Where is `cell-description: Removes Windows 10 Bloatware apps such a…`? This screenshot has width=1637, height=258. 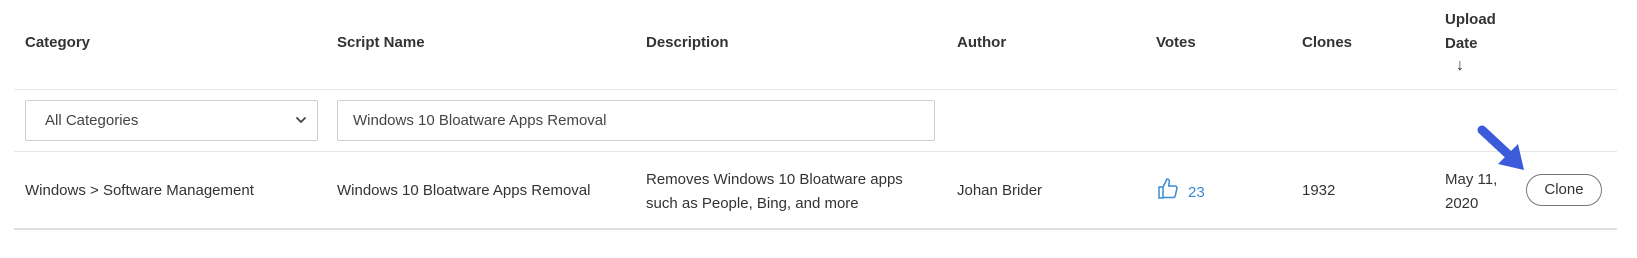
cell-description: Removes Windows 10 Bloatware apps such a… is located at coordinates (774, 191).